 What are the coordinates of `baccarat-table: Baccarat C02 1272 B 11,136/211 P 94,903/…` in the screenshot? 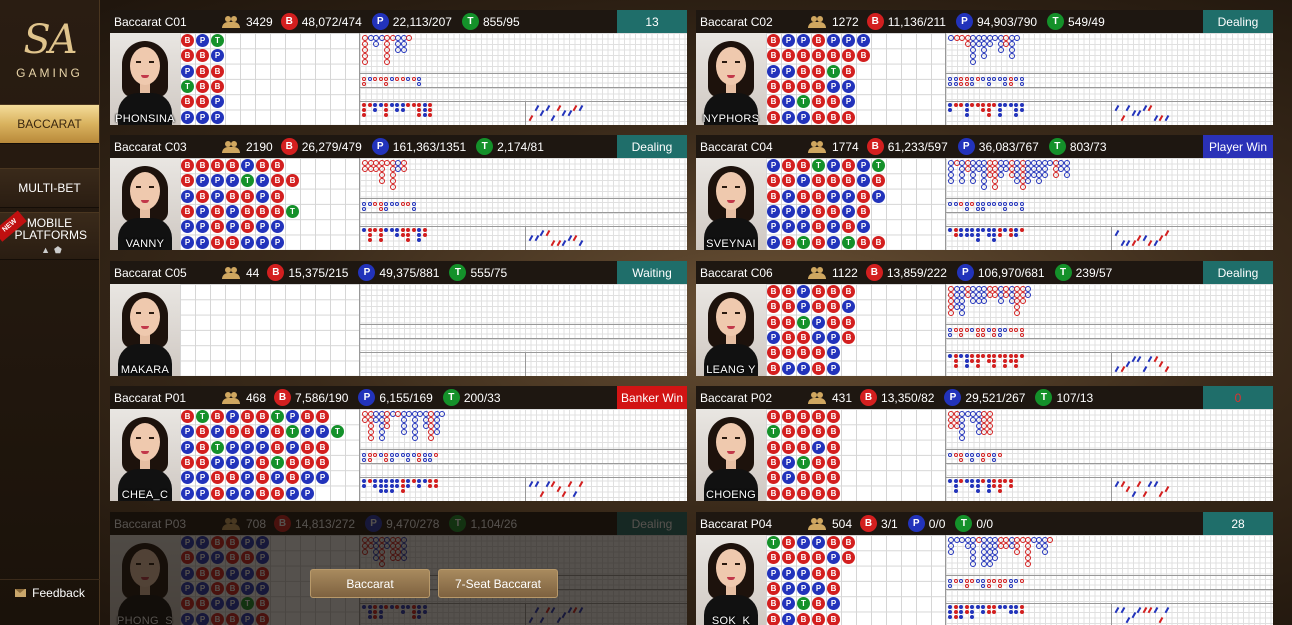 It's located at (984, 67).